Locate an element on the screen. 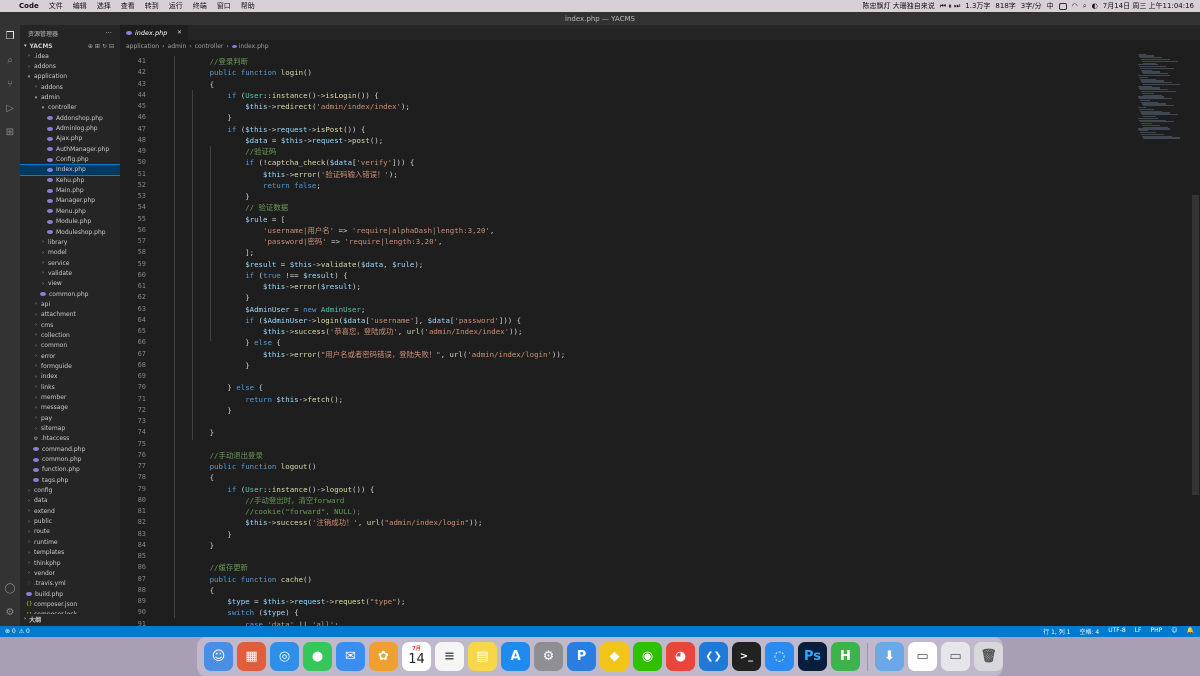 This screenshot has height=676, width=1200. menu-file: 文件 is located at coordinates (56, 6).